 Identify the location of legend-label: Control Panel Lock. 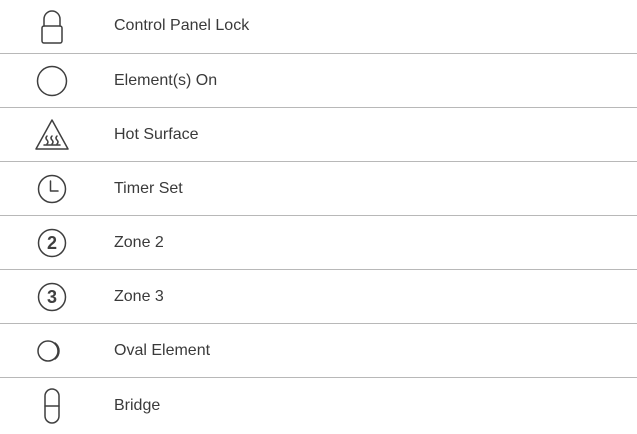
(182, 25).